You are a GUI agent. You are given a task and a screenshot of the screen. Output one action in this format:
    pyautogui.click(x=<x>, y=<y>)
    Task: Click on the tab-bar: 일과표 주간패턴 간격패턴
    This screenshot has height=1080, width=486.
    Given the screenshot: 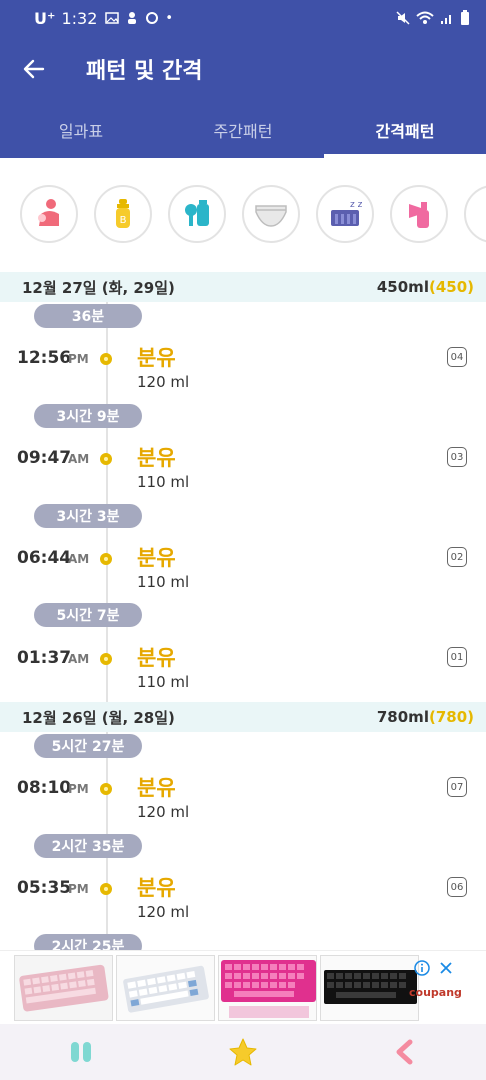 What is the action you would take?
    pyautogui.click(x=243, y=130)
    